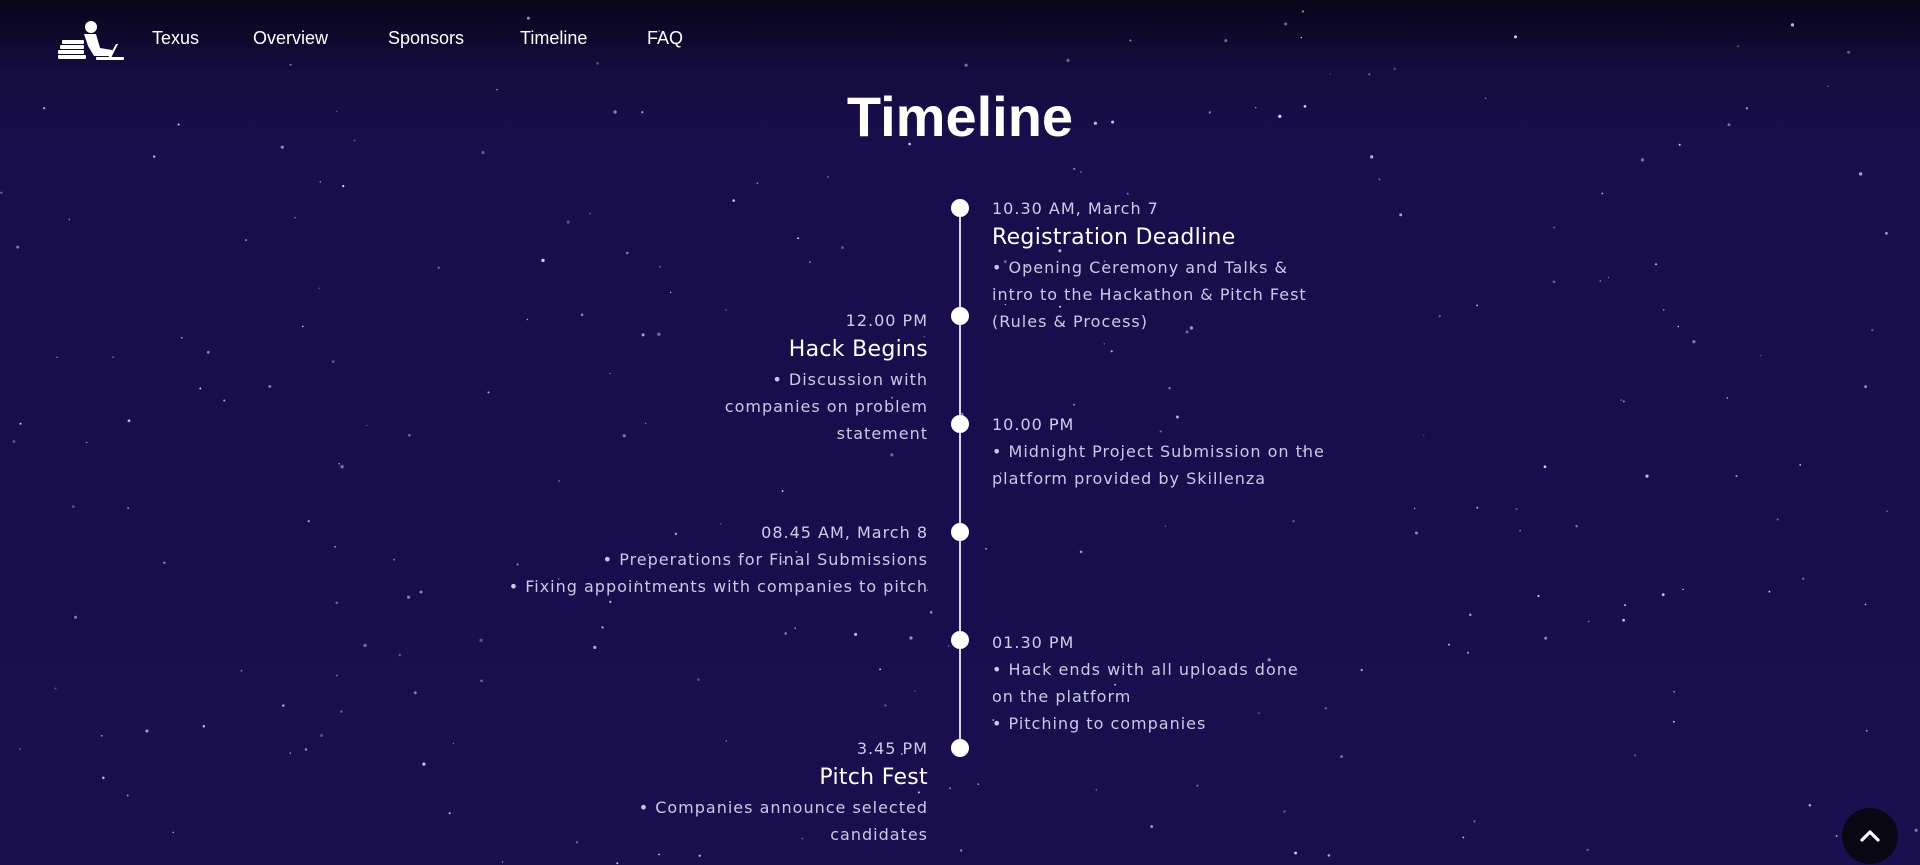  I want to click on nav-link-overview: Overview, so click(290, 38).